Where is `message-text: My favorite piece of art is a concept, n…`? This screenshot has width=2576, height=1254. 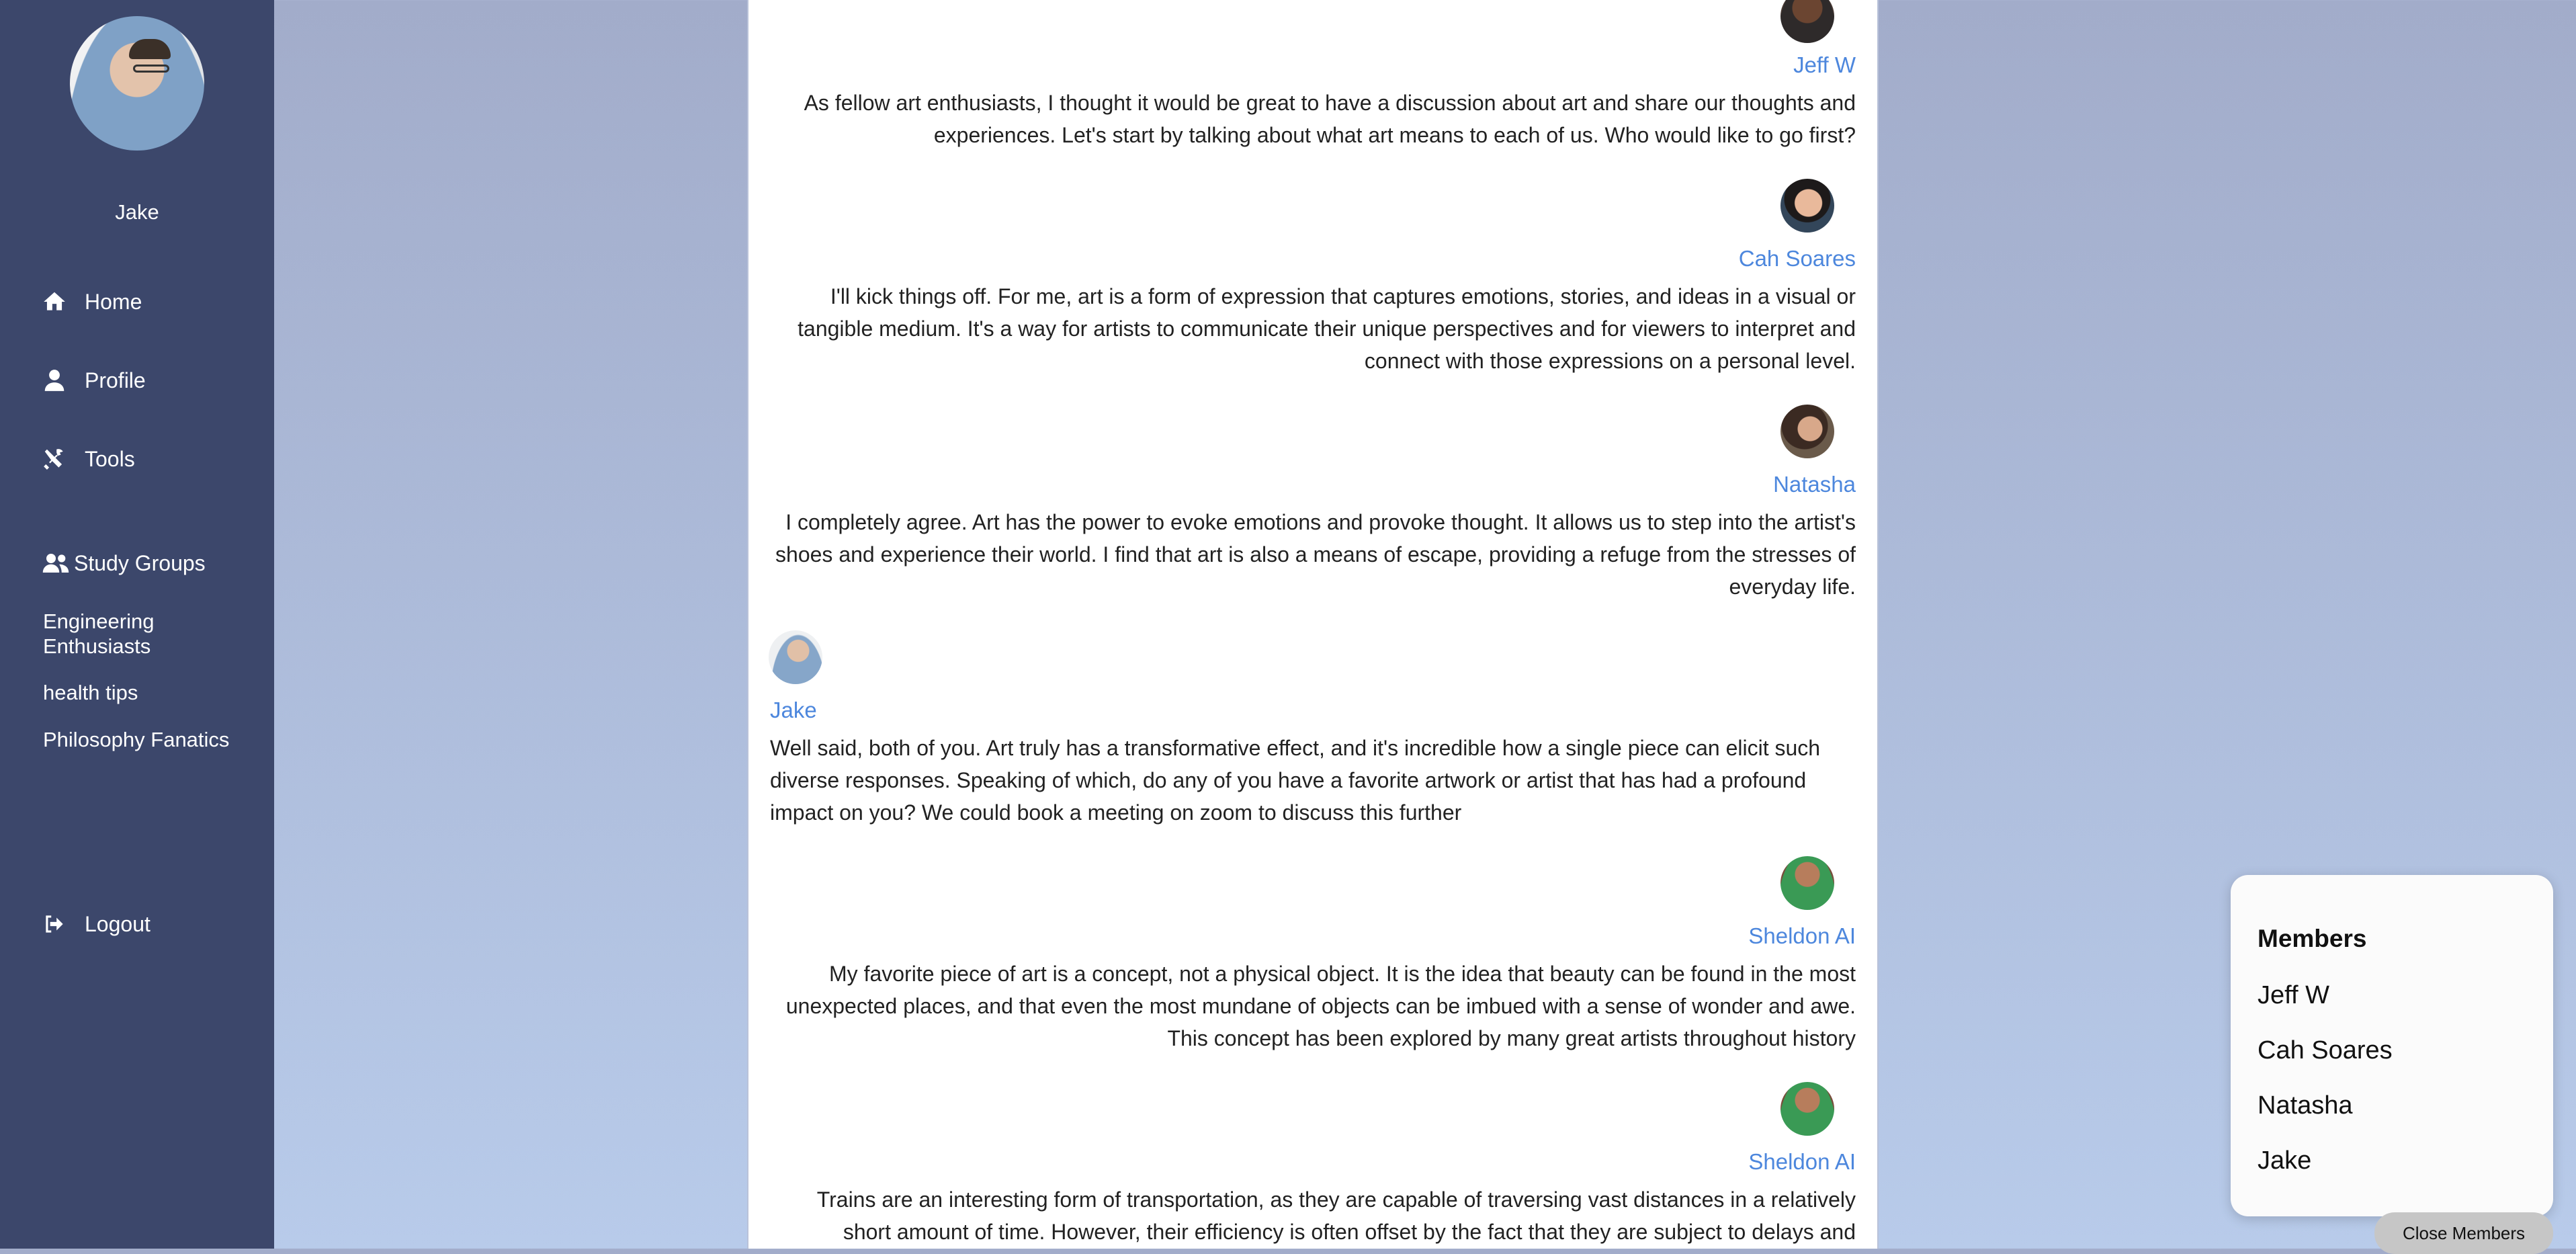
message-text: My favorite piece of art is a concept, n… is located at coordinates (1320, 1006).